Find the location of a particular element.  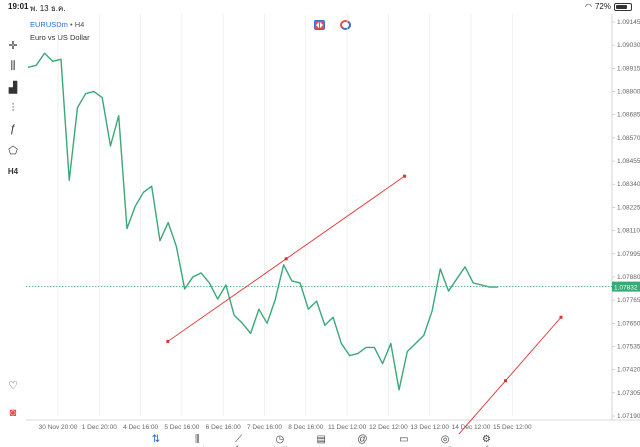

x-tick-label: 15 Dec 12:00 is located at coordinates (512, 427).